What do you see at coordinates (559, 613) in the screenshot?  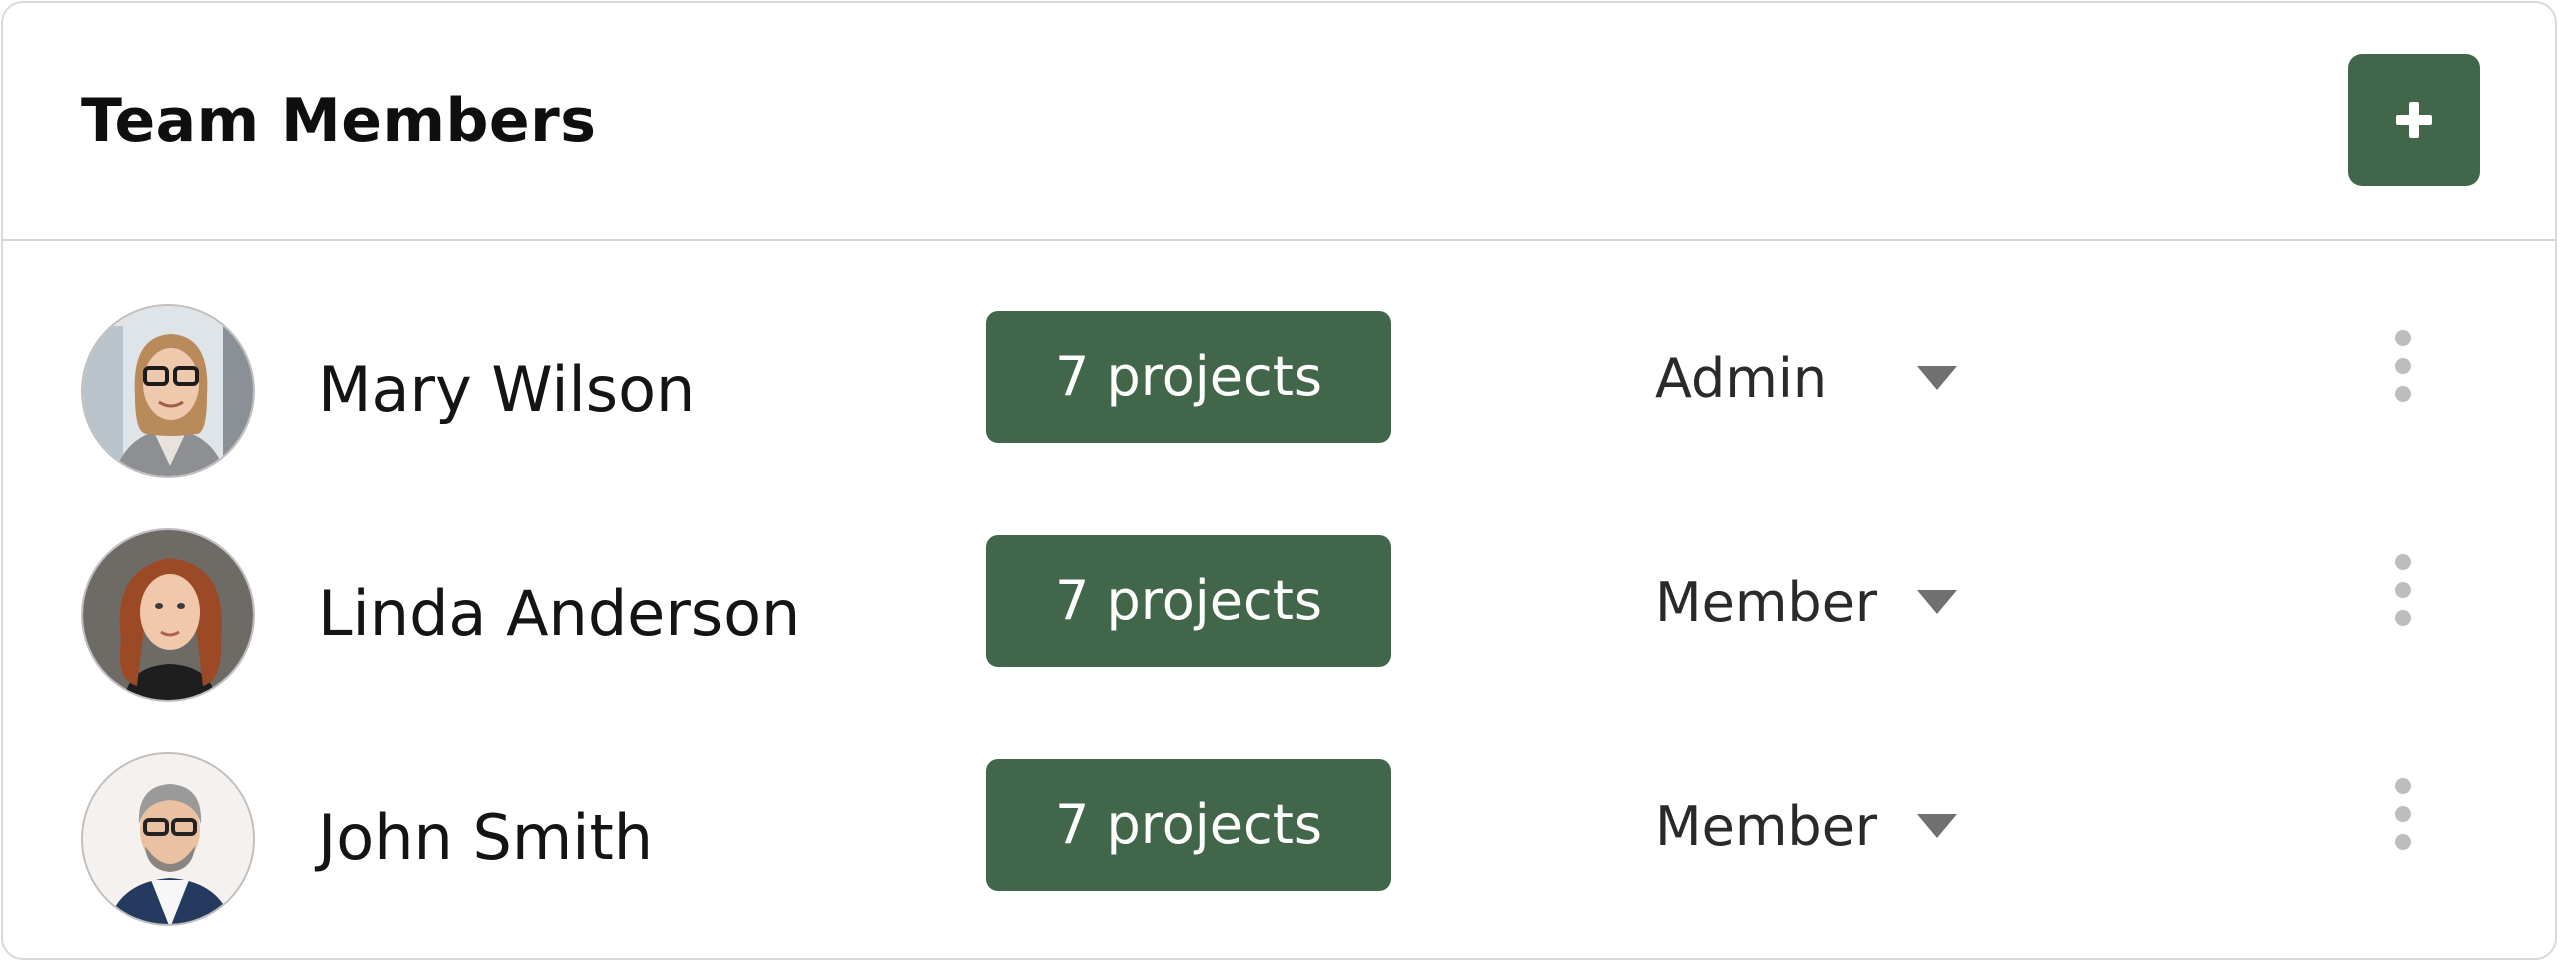 I see `member-name: Linda Anderson` at bounding box center [559, 613].